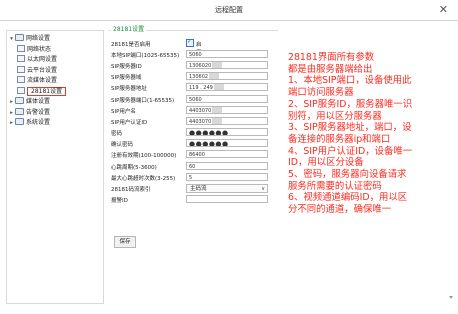 The width and height of the screenshot is (458, 314). Describe the element at coordinates (326, 163) in the screenshot. I see `annotation-line: ID，用以区分设备` at that location.